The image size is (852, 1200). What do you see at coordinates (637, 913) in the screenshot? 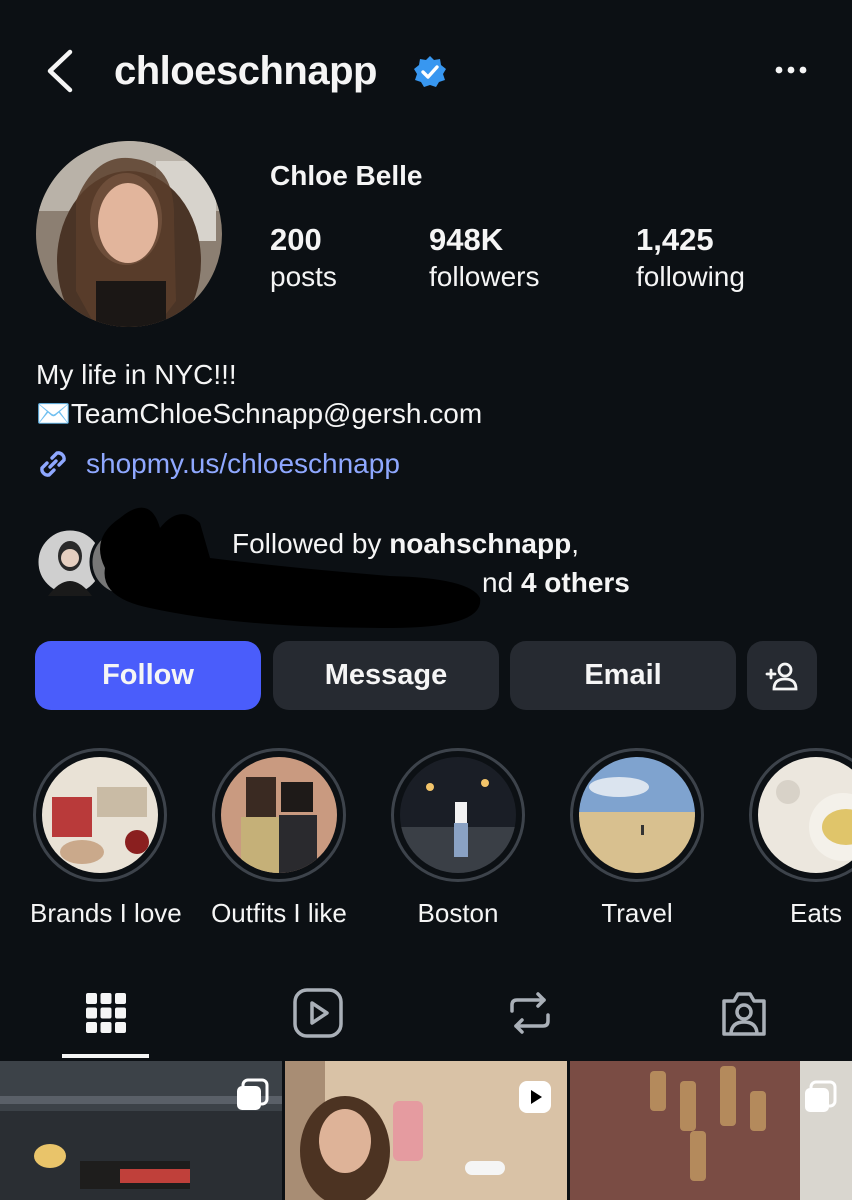
I see `highlight-label: Travel` at bounding box center [637, 913].